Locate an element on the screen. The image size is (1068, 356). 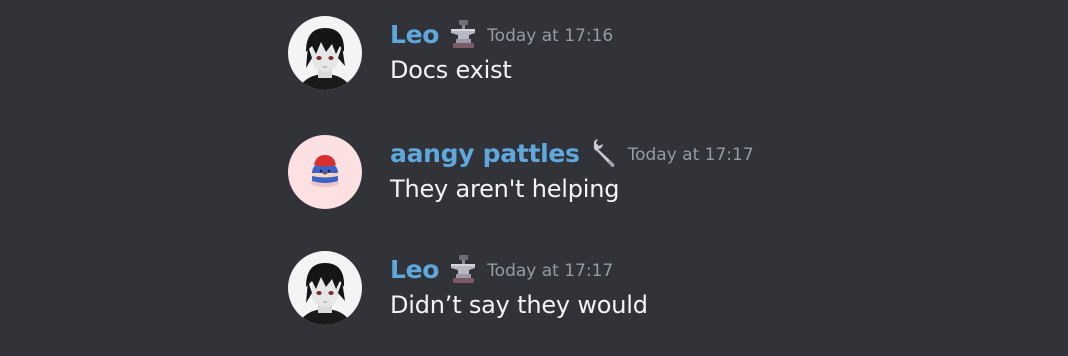
cartoon-character-avatar-icon is located at coordinates (325, 172).